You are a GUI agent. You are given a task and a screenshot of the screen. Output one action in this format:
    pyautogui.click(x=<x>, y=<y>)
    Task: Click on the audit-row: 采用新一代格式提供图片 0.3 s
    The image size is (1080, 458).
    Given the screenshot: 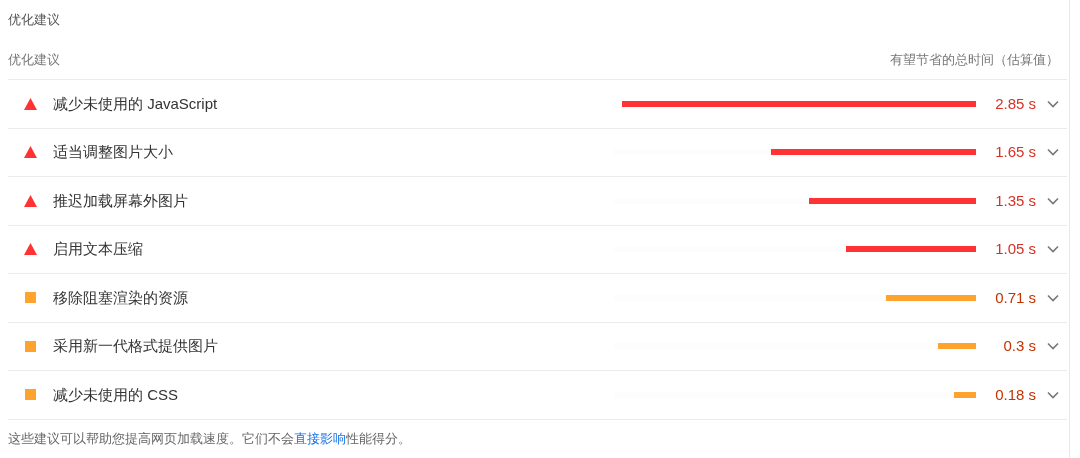 What is the action you would take?
    pyautogui.click(x=537, y=346)
    